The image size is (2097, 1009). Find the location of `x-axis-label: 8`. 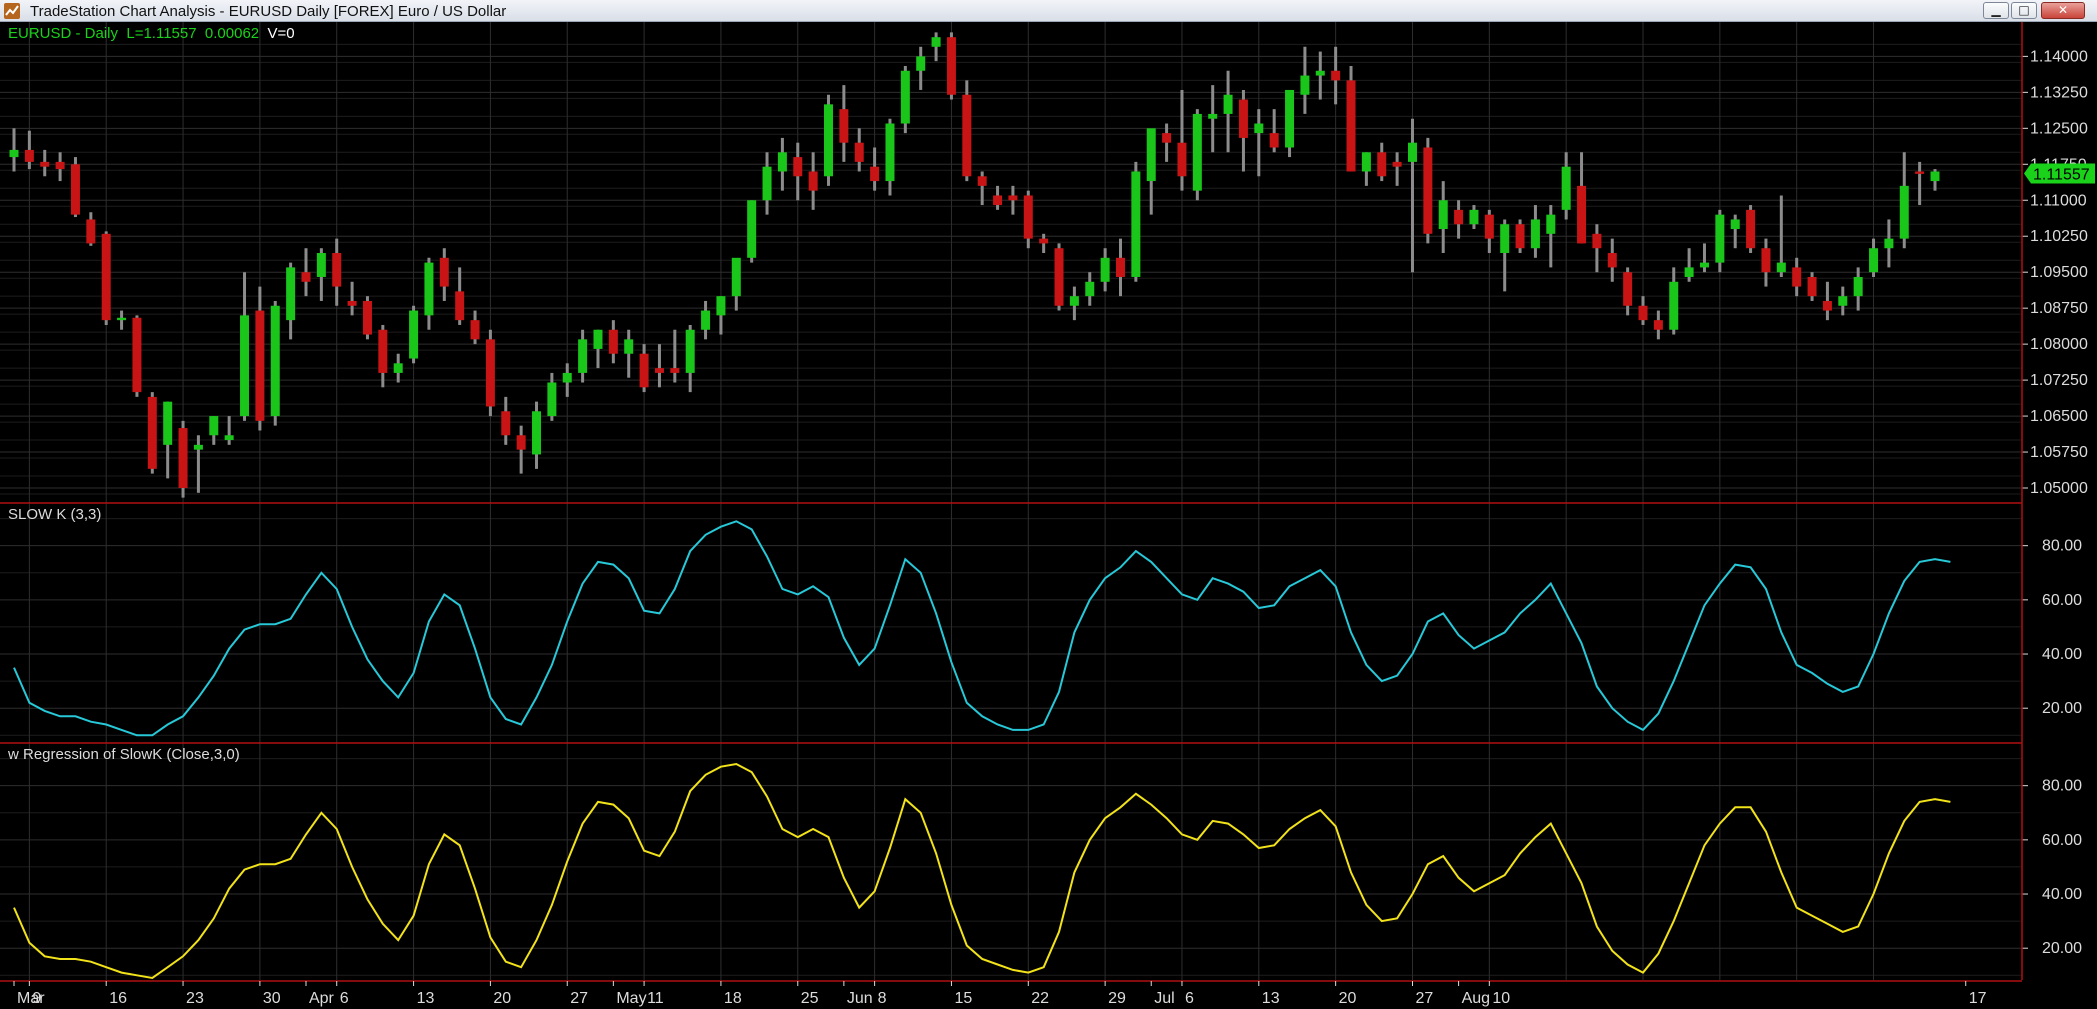

x-axis-label: 8 is located at coordinates (882, 998).